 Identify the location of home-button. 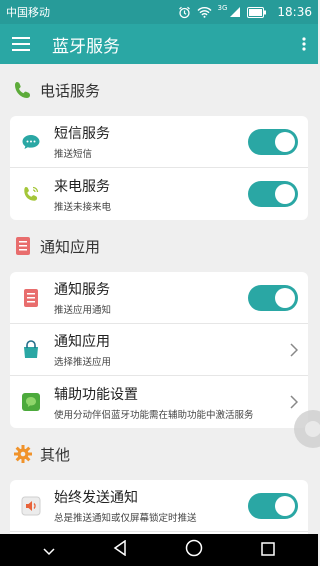
(194, 550).